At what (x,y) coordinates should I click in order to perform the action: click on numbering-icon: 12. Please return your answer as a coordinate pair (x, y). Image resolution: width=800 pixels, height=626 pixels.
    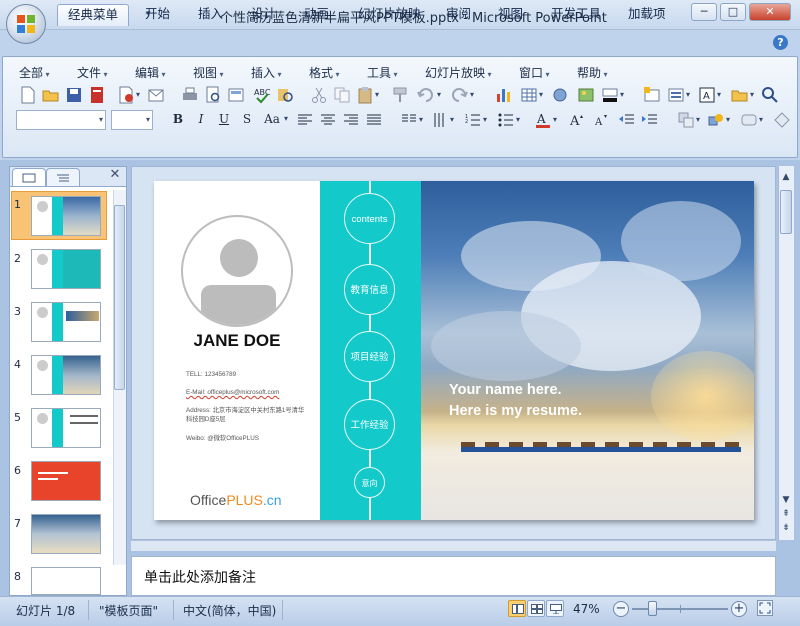
    Looking at the image, I should click on (473, 120).